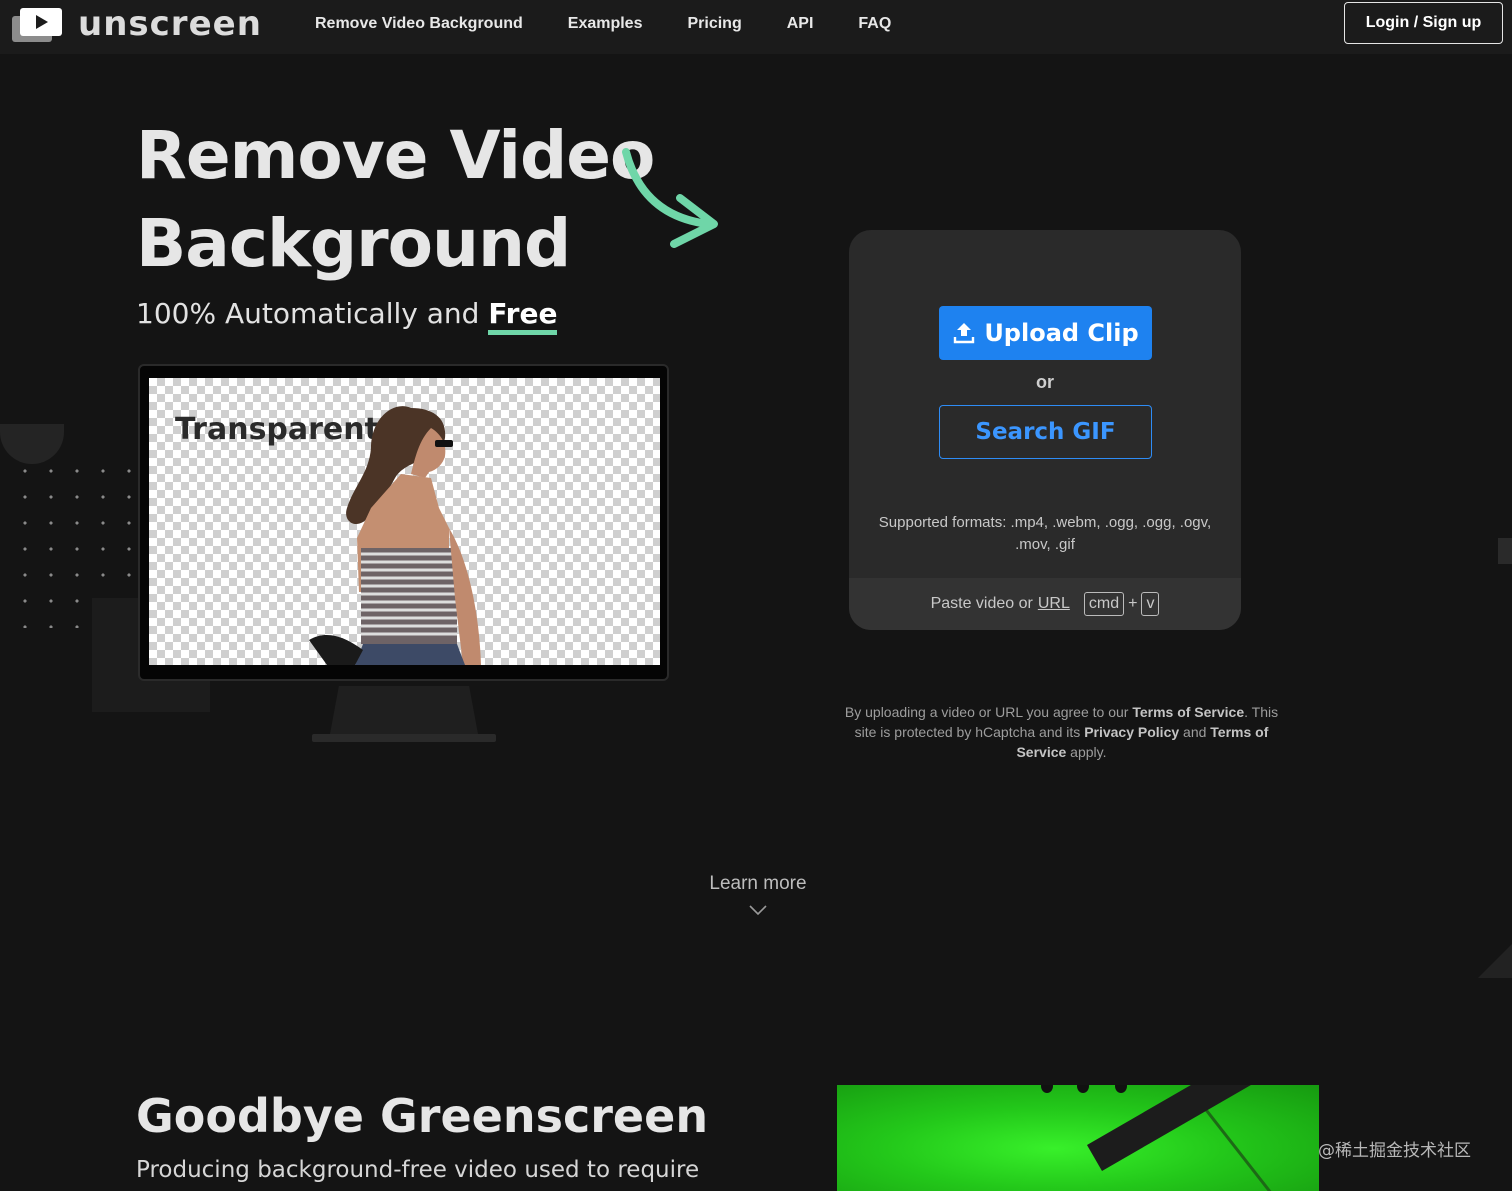 Image resolution: width=1512 pixels, height=1191 pixels. What do you see at coordinates (1423, 23) in the screenshot?
I see `login-signup-button: Login / Sign up` at bounding box center [1423, 23].